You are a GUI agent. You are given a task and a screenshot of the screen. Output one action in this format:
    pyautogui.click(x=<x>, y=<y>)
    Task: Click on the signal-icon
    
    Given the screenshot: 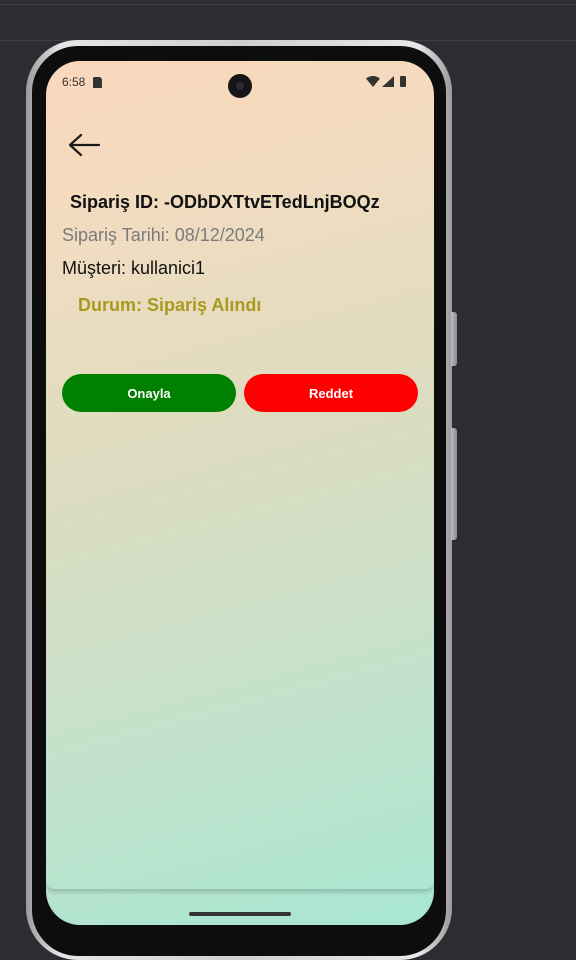 What is the action you would take?
    pyautogui.click(x=388, y=81)
    